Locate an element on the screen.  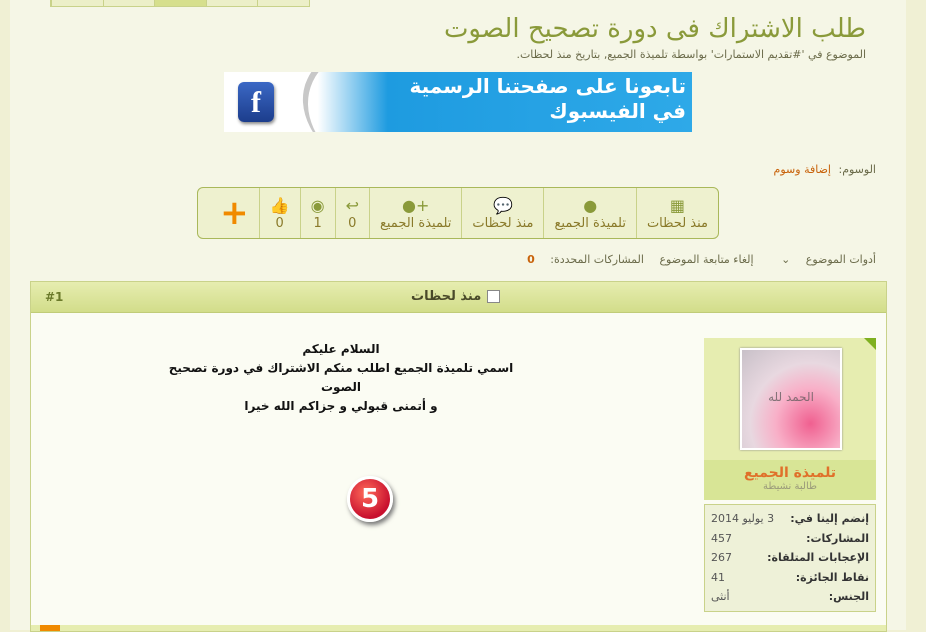
calendar-icon: ▦ is located at coordinates (677, 205).